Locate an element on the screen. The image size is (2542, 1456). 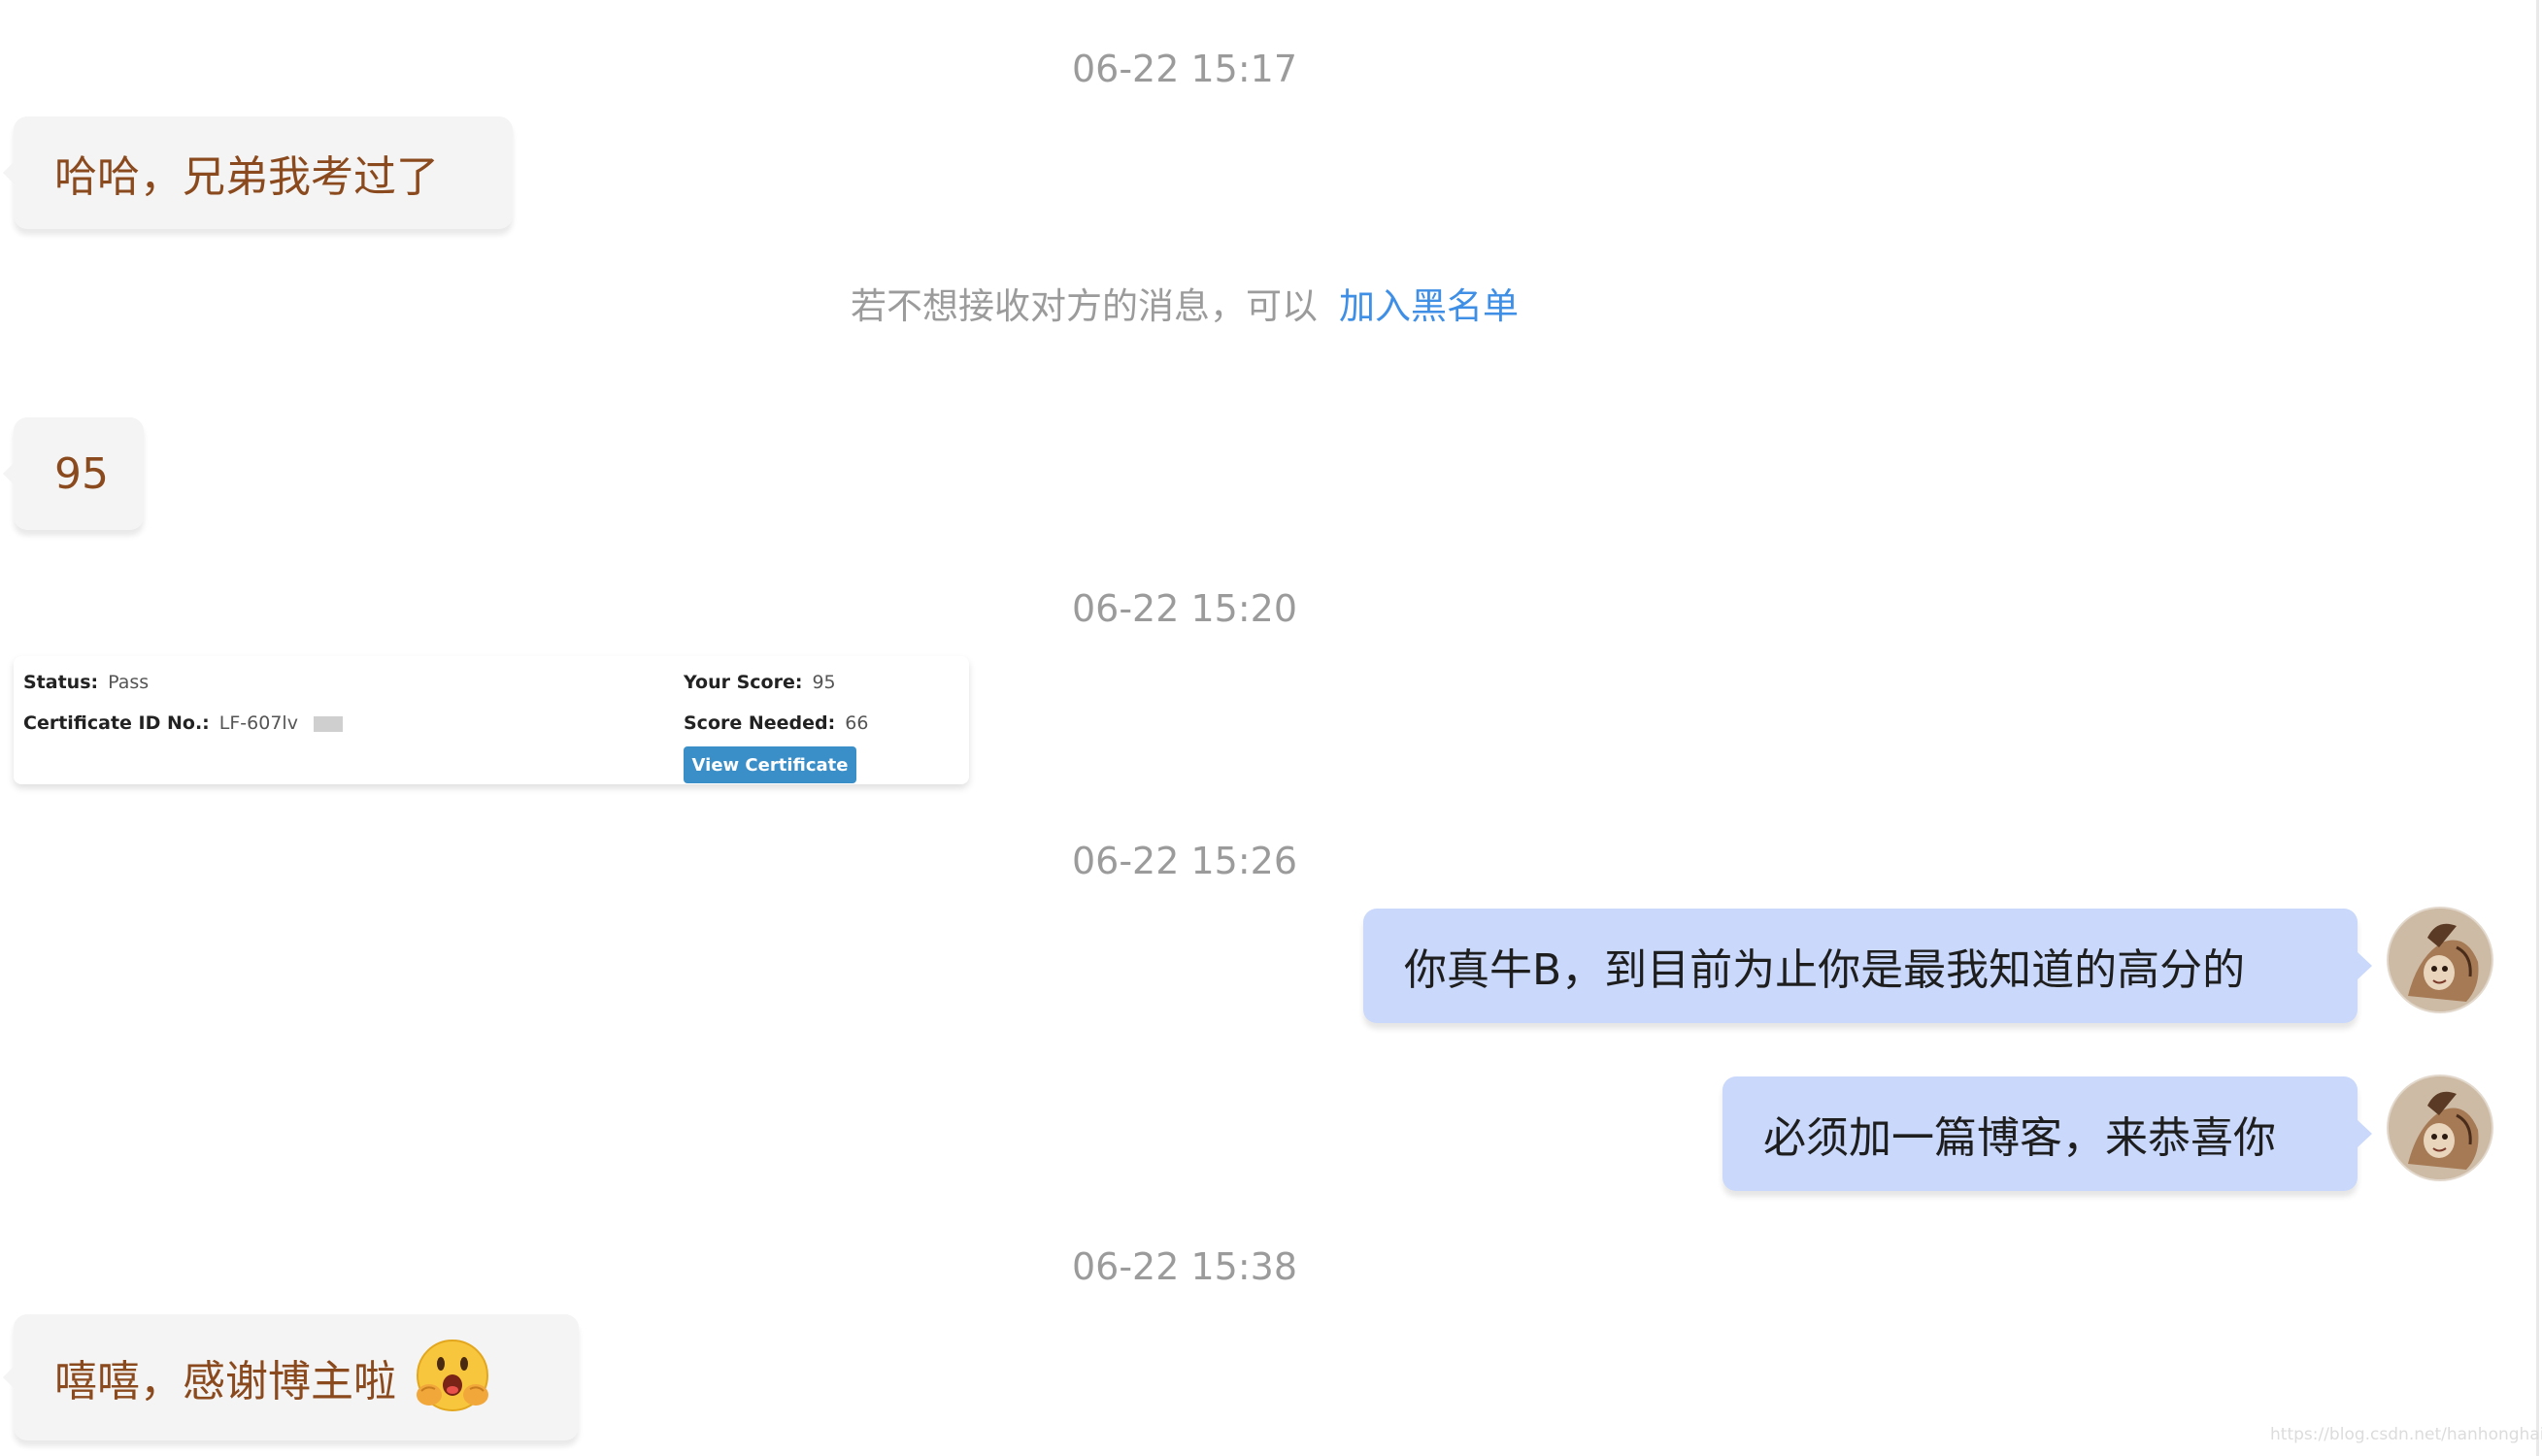
message-bubble: 你真牛B，到目前为止你是最我知道的高分的 is located at coordinates (1867, 966).